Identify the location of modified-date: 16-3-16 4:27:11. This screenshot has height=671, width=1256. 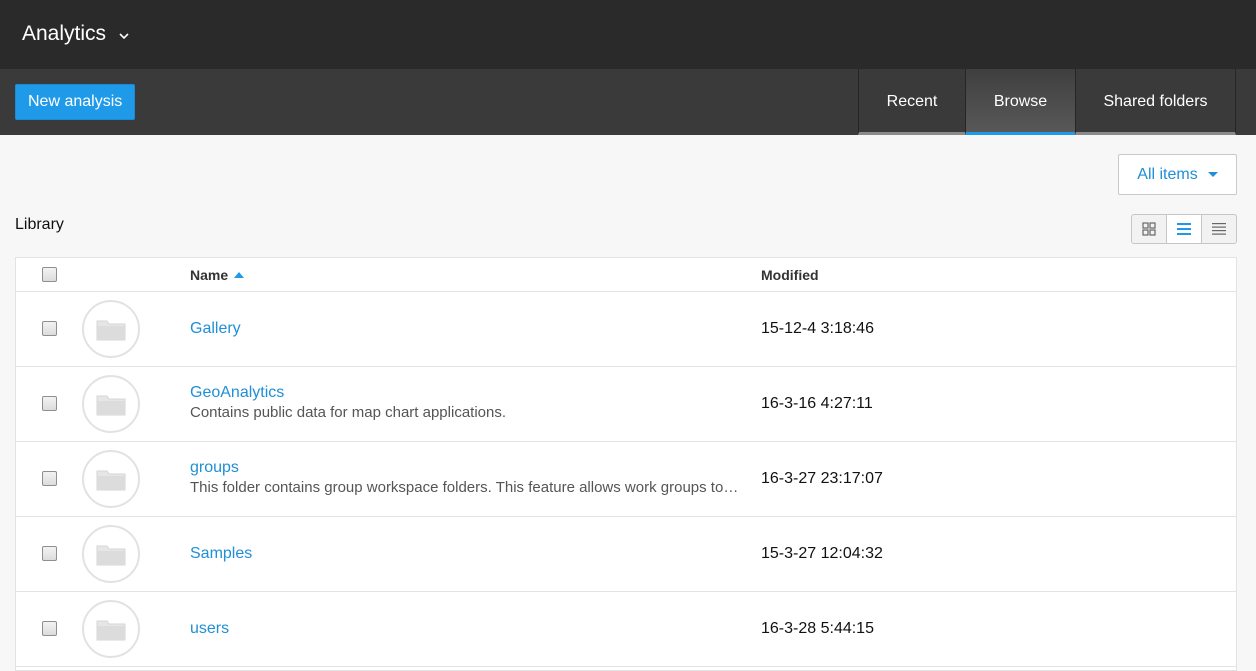
(817, 403).